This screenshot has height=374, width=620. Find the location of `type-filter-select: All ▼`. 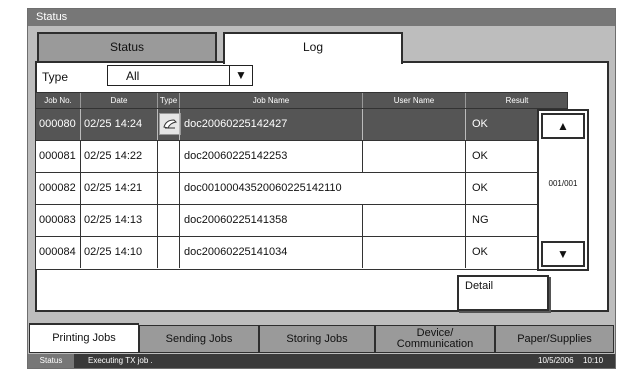

type-filter-select: All ▼ is located at coordinates (180, 75).